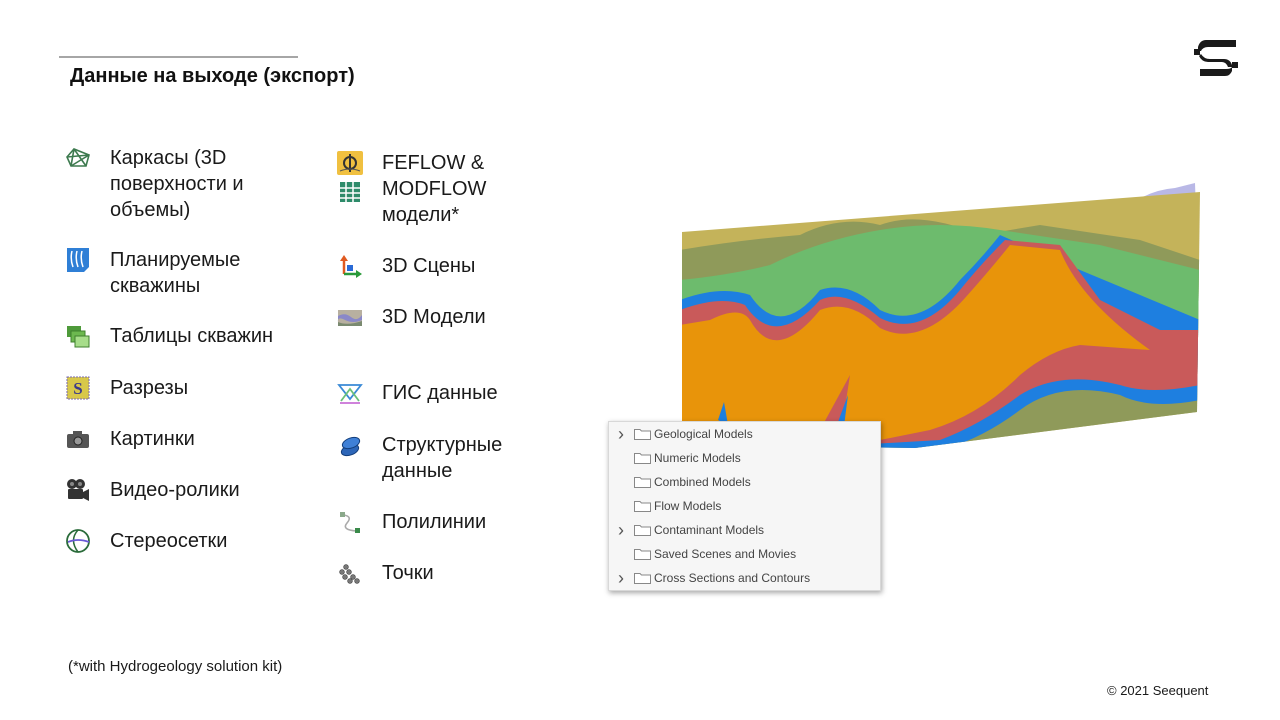 The width and height of the screenshot is (1280, 720). I want to click on list-item-wireframes: Каркасы (3D поверхности и объемы), so click(154, 184).